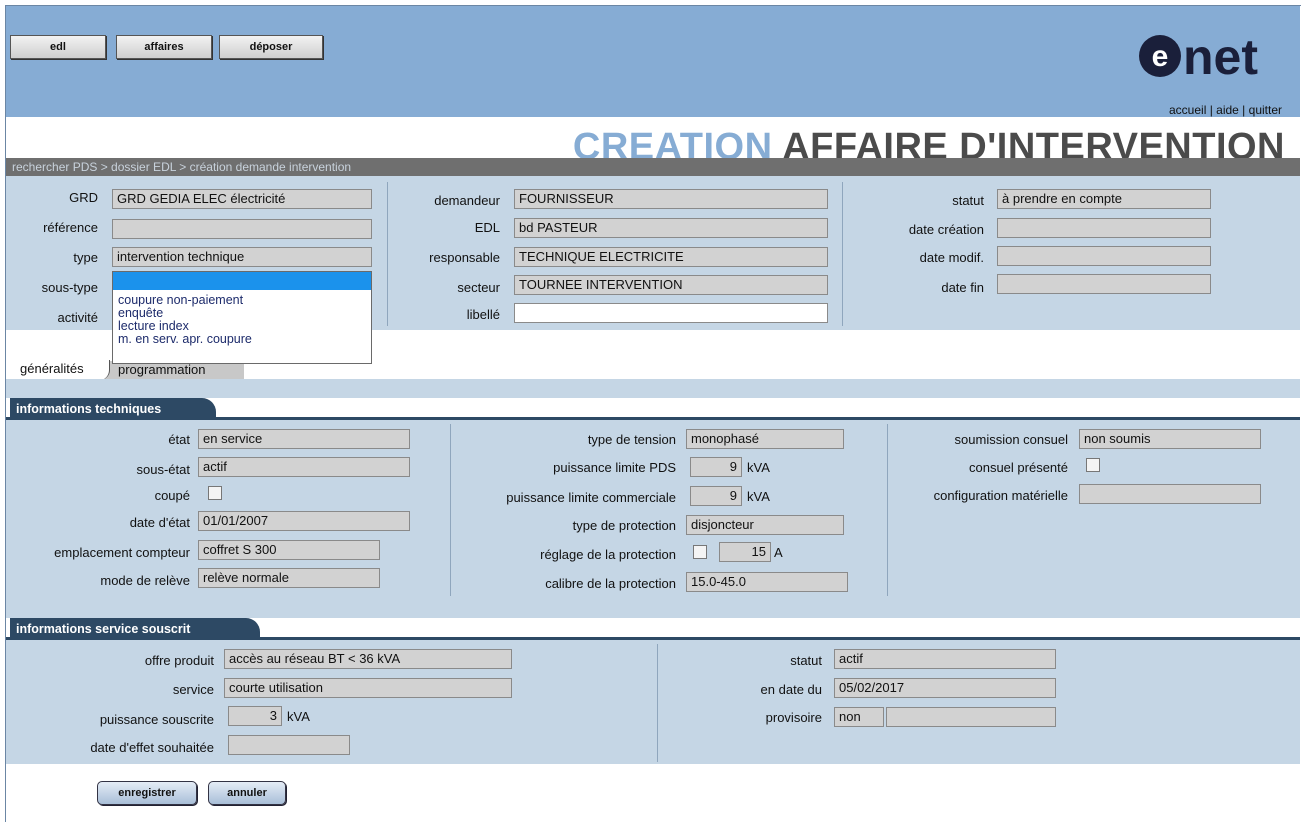  What do you see at coordinates (745, 552) in the screenshot?
I see `reglage-protection-field: 15` at bounding box center [745, 552].